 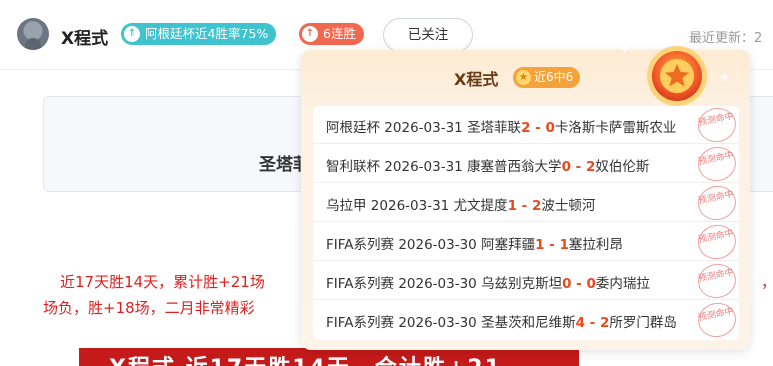 I want to click on streak-badge: ↑ 6连胜, so click(x=331, y=34).